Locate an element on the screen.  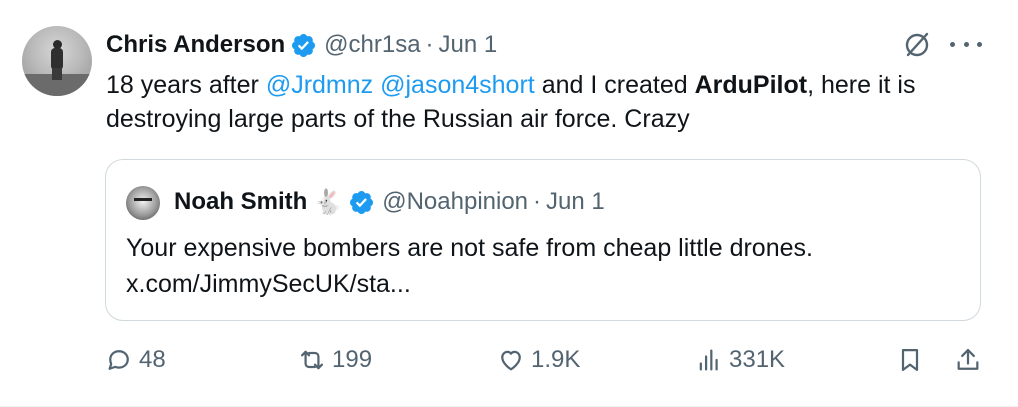
tweet-text-bold: ArduPilot is located at coordinates (751, 85).